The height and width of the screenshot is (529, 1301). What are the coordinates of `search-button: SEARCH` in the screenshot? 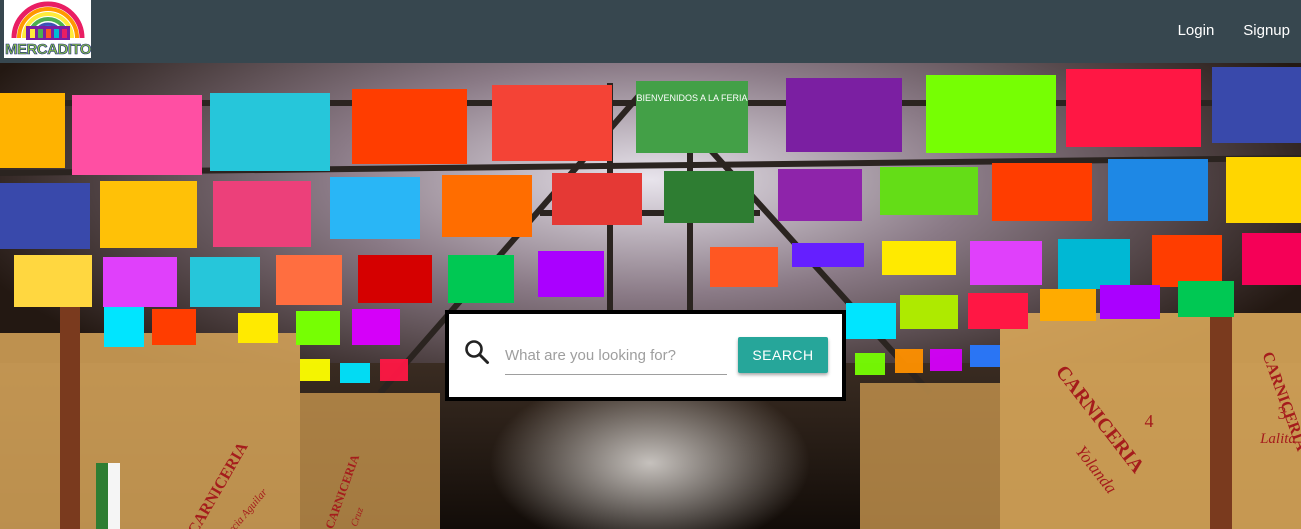 It's located at (783, 355).